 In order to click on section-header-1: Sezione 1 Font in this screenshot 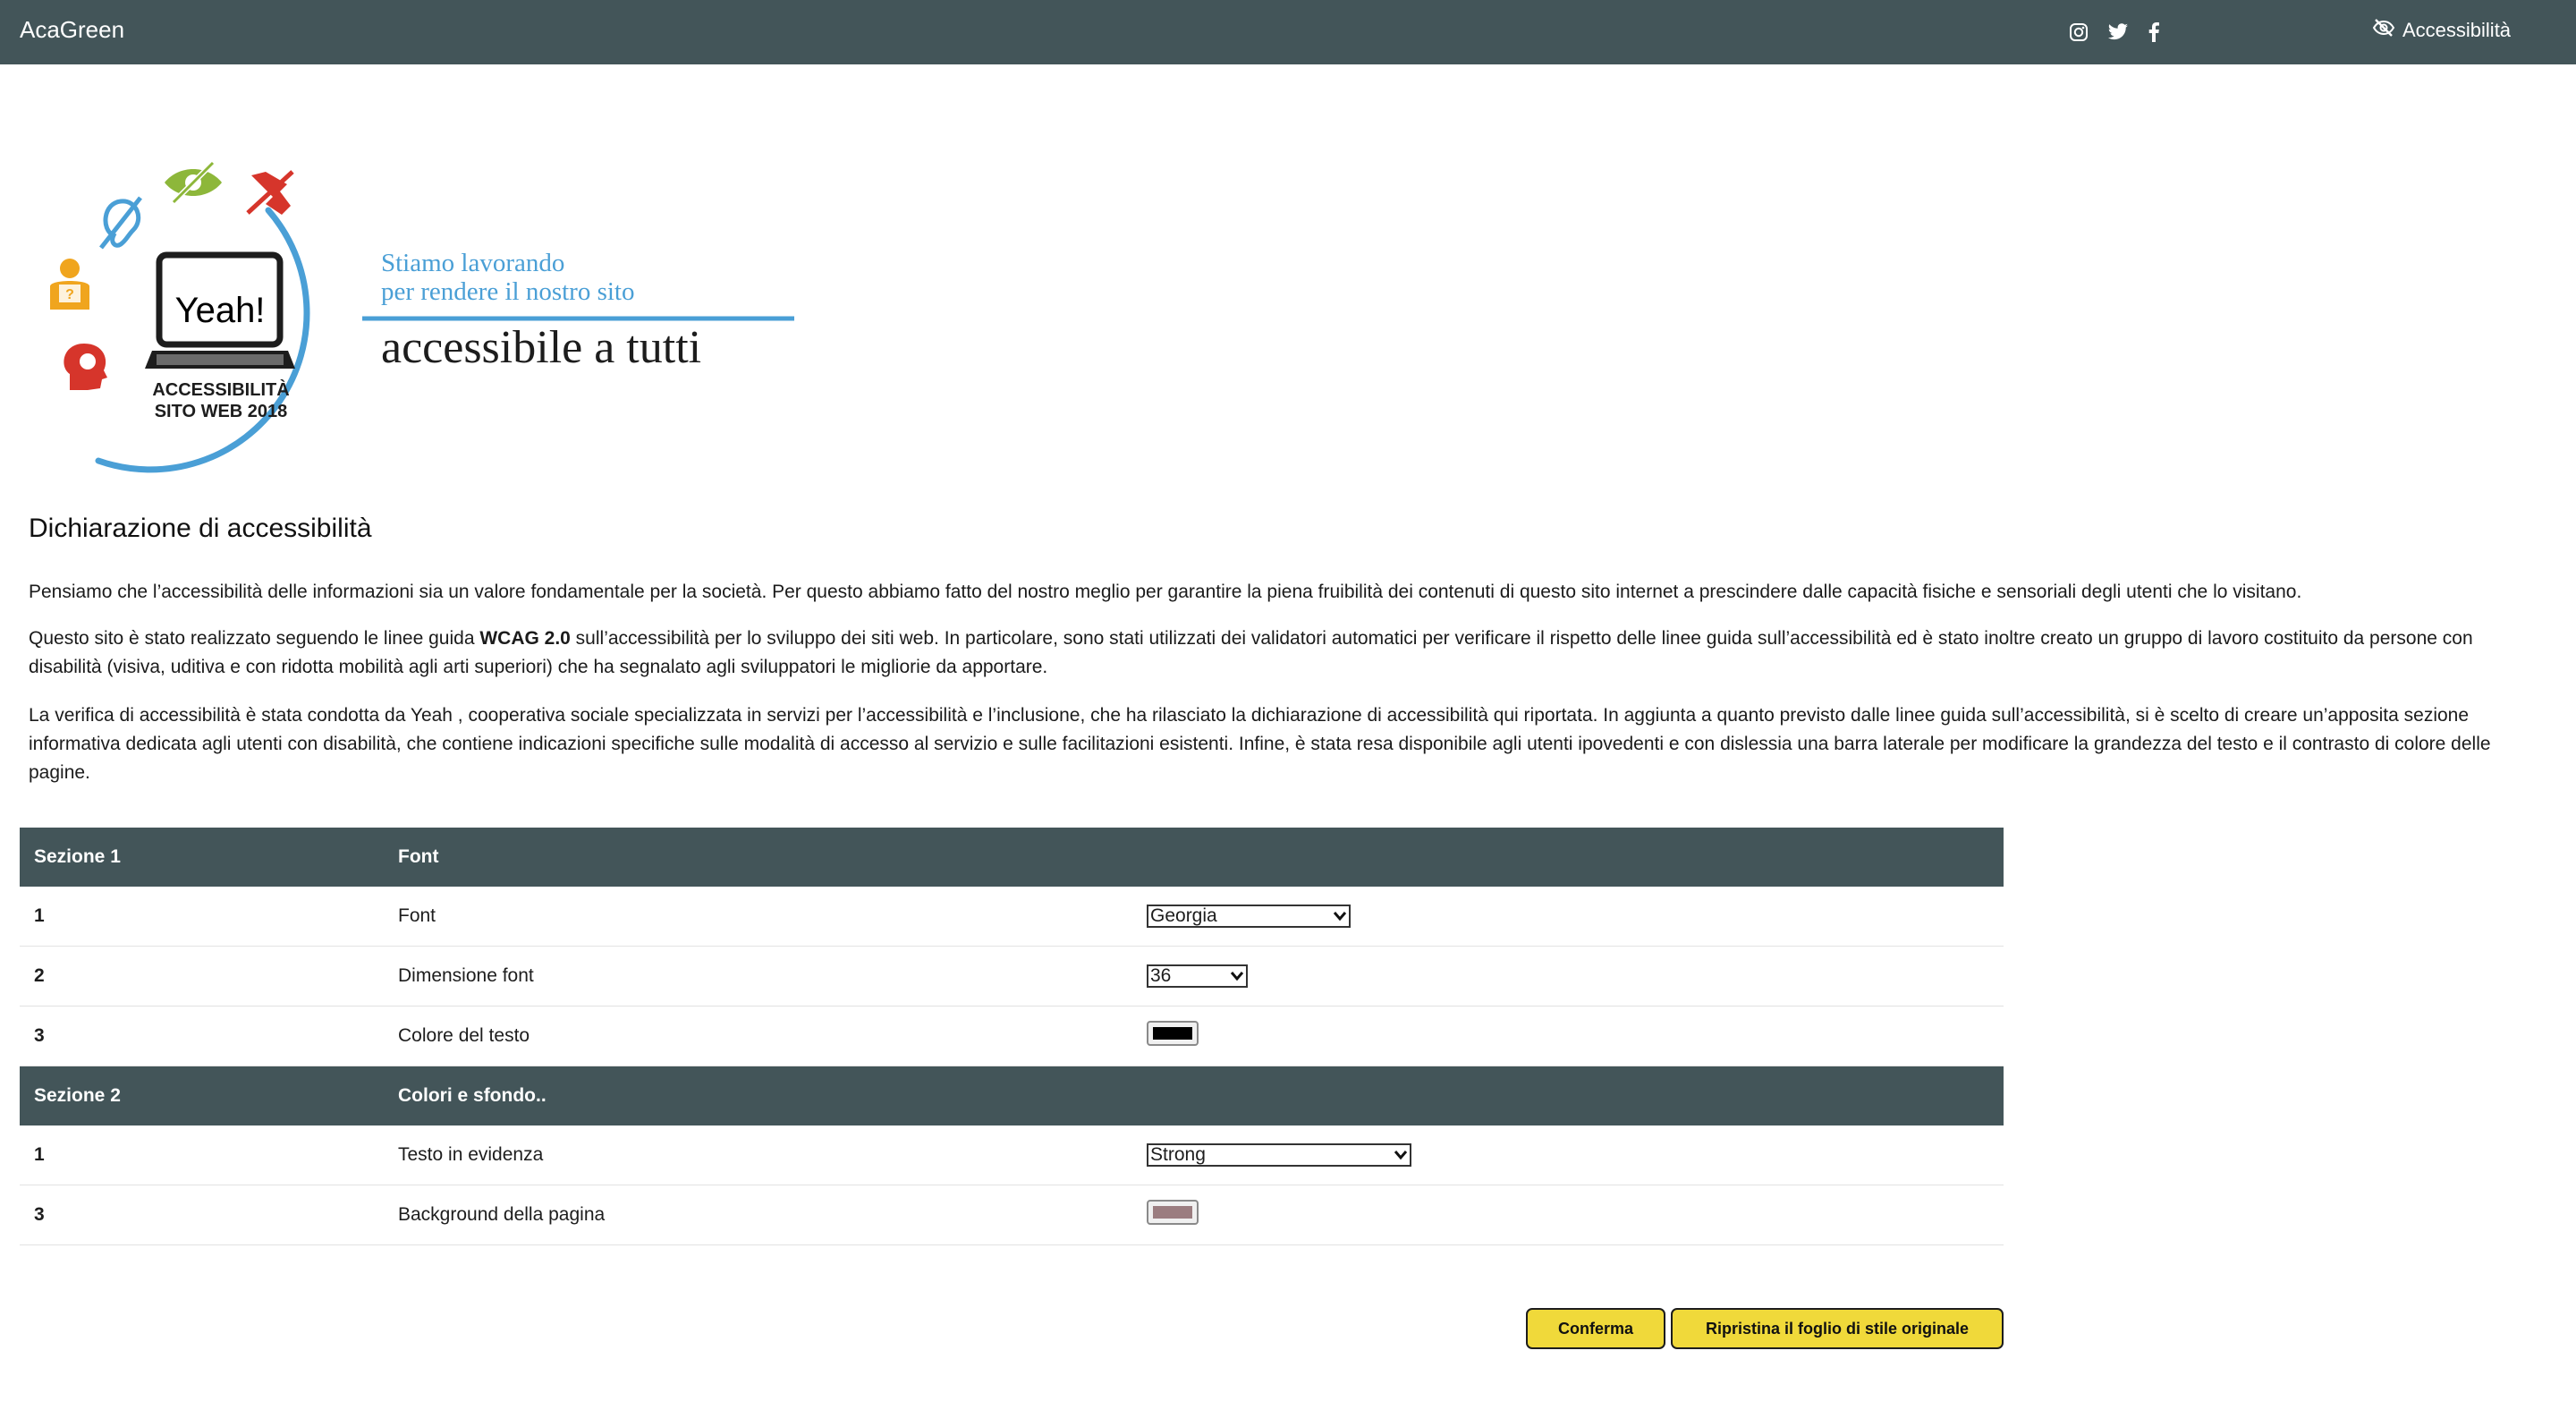, I will do `click(1012, 858)`.